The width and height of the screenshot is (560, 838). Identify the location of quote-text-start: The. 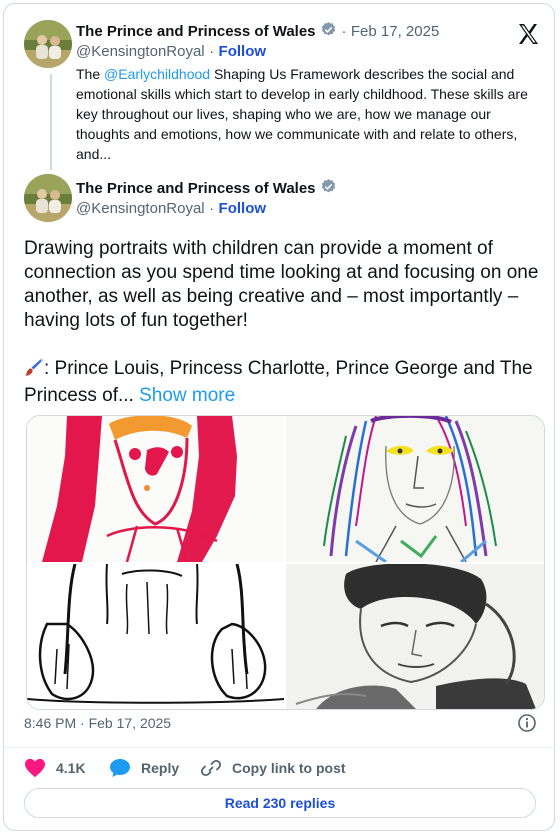
(90, 74).